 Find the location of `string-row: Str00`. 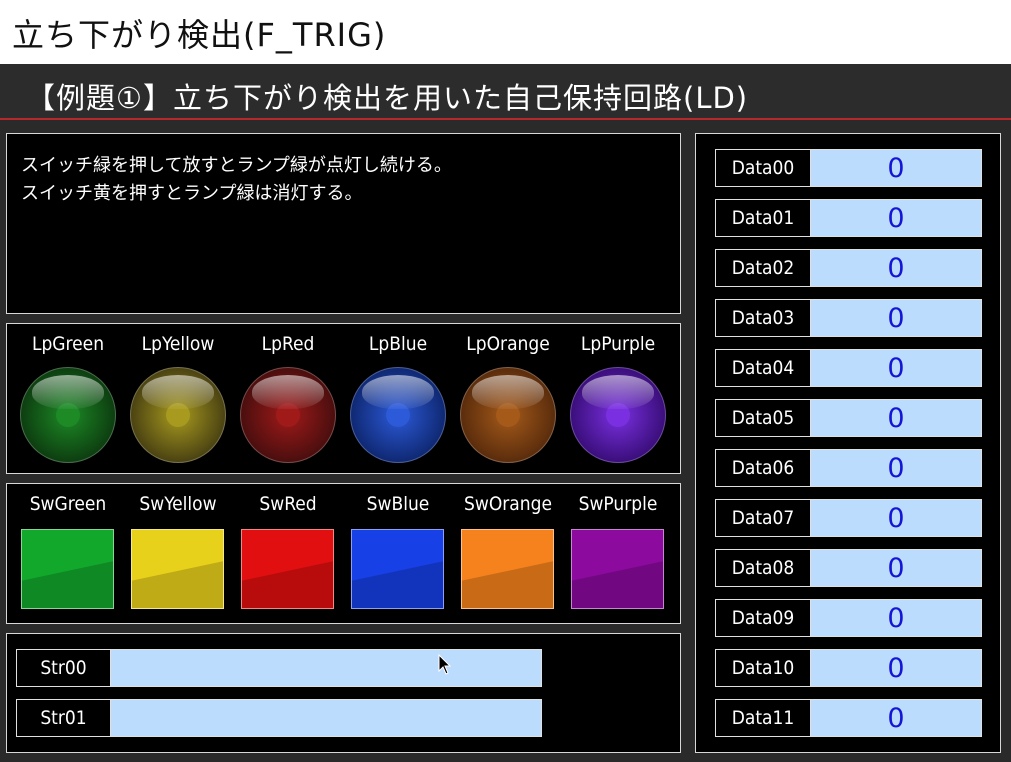

string-row: Str00 is located at coordinates (279, 668).